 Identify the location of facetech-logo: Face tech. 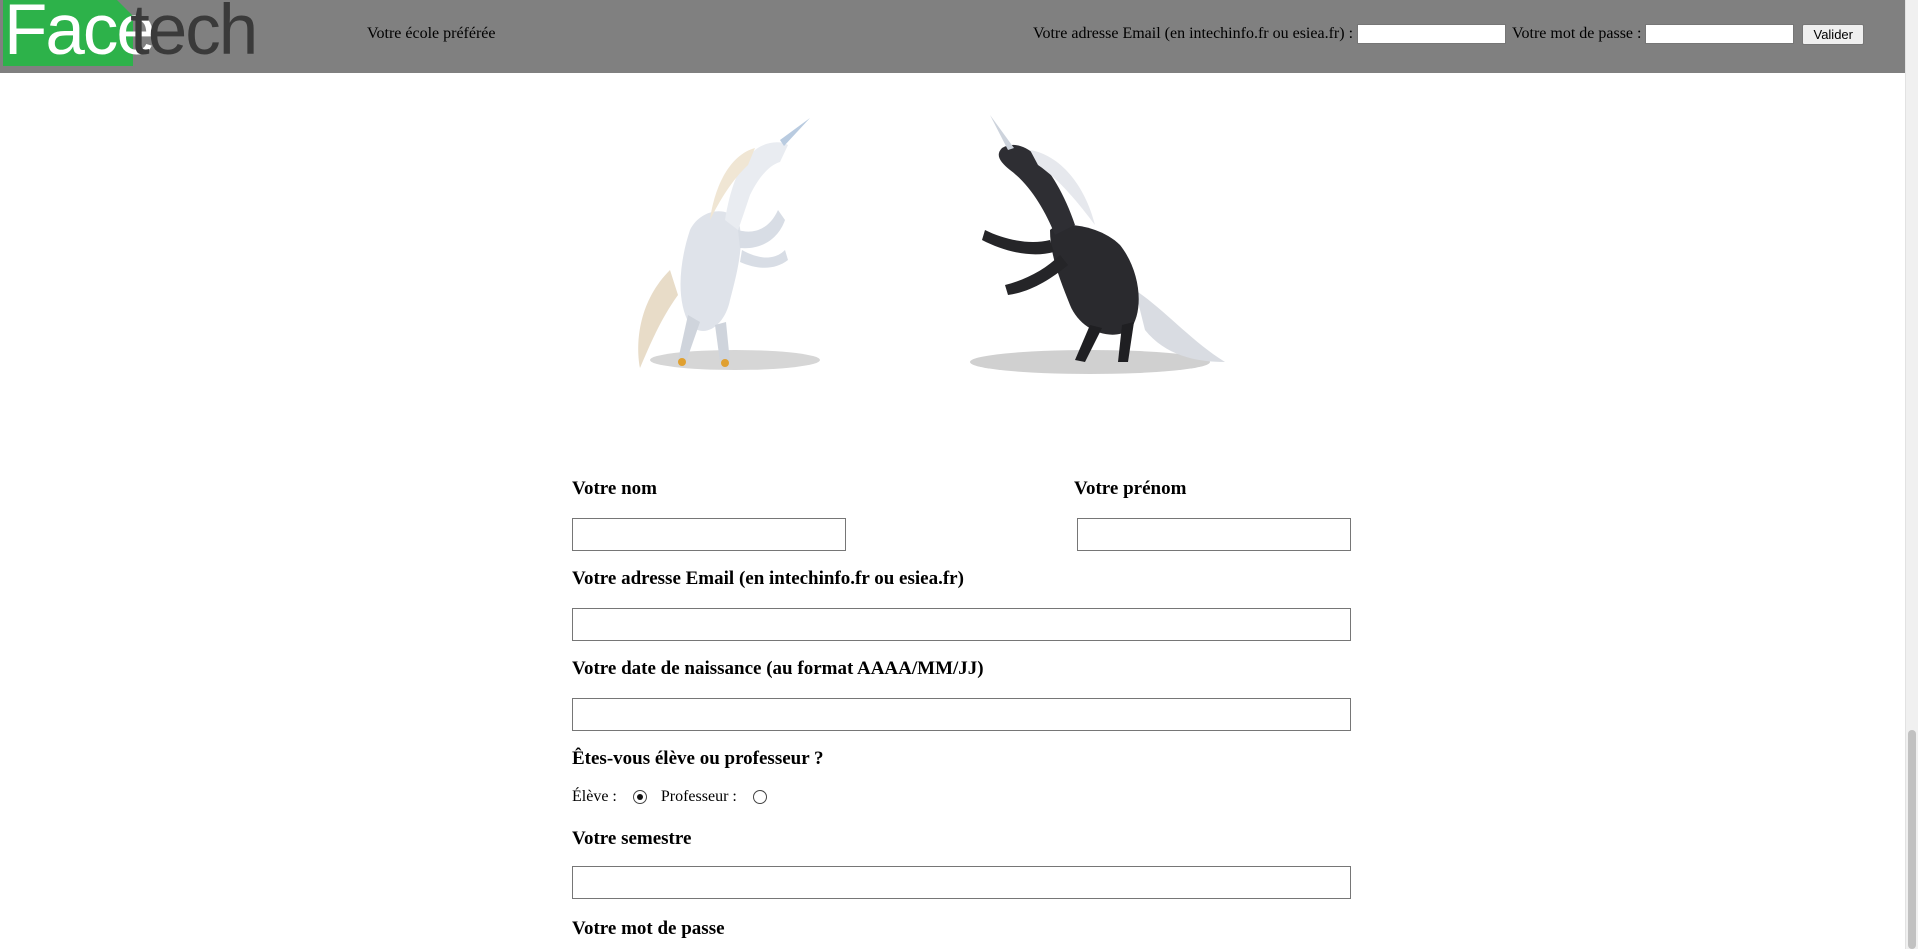
(135, 35).